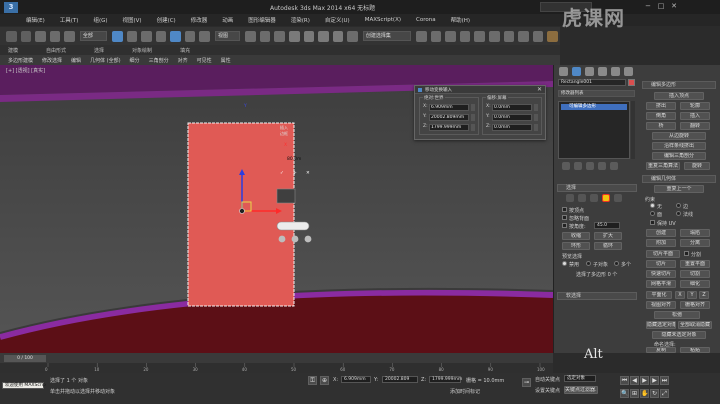 The width and height of the screenshot is (720, 404). What do you see at coordinates (592, 82) in the screenshot?
I see `object-name-input: Rectangle001` at bounding box center [592, 82].